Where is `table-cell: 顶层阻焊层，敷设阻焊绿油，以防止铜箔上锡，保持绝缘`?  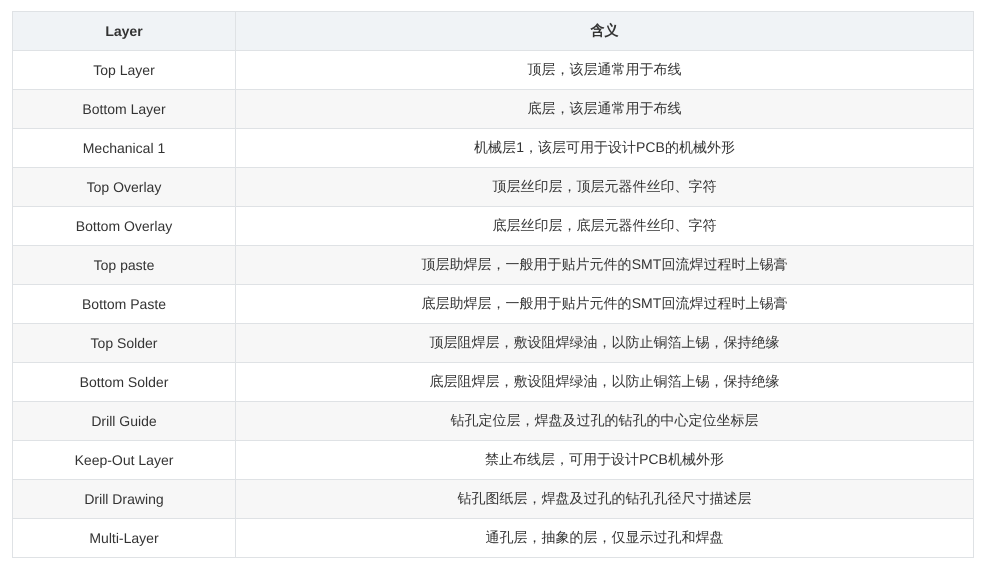
table-cell: 顶层阻焊层，敷设阻焊绿油，以防止铜箔上锡，保持绝缘 is located at coordinates (604, 343).